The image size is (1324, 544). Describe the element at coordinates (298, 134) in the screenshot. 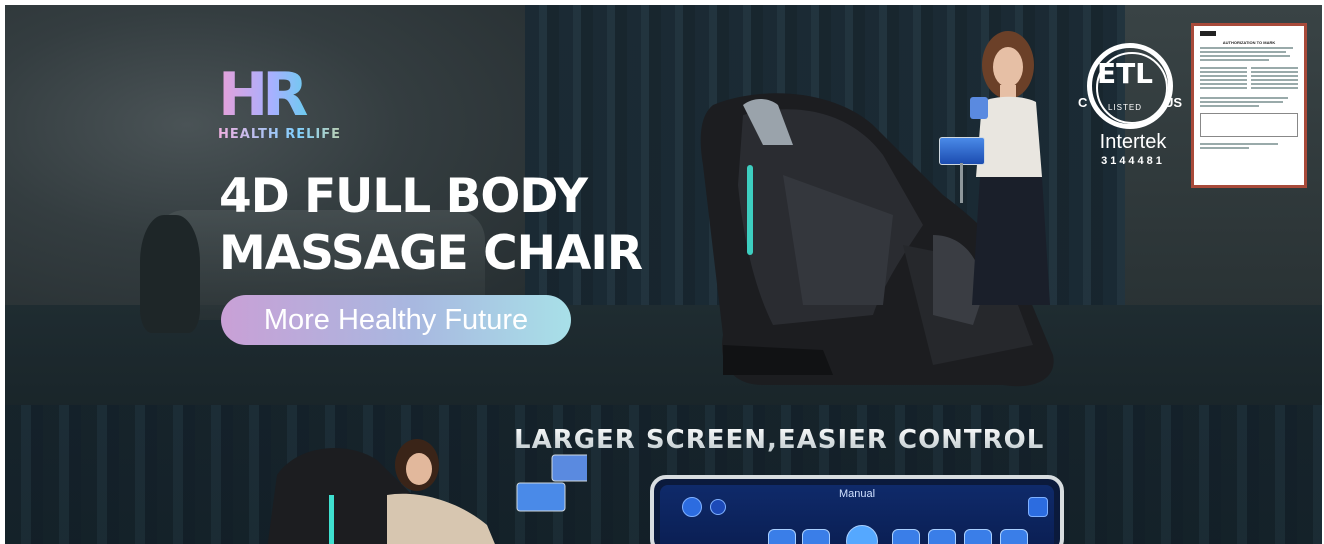

I see `logo-brand-text: HEALTH RELIFE` at that location.